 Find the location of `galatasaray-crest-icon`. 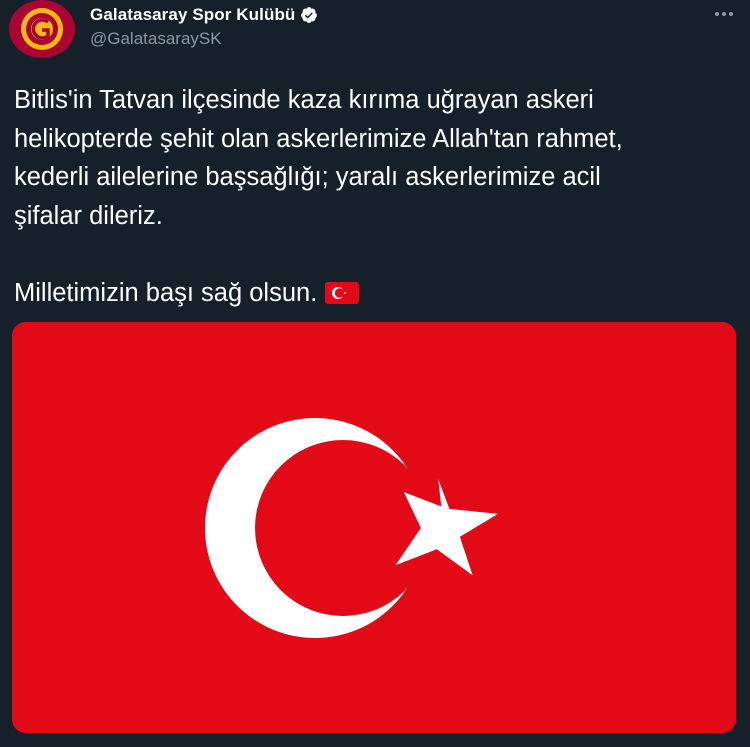

galatasaray-crest-icon is located at coordinates (42, 29).